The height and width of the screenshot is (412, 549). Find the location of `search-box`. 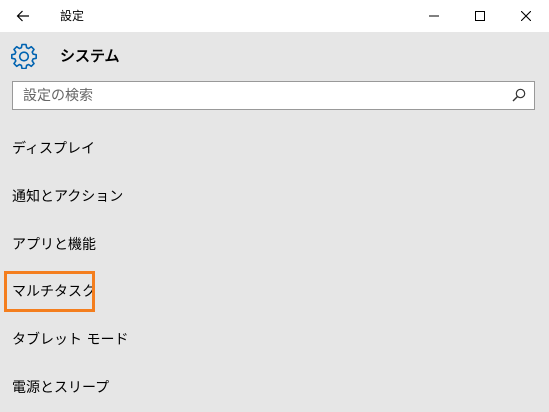

search-box is located at coordinates (273, 95).